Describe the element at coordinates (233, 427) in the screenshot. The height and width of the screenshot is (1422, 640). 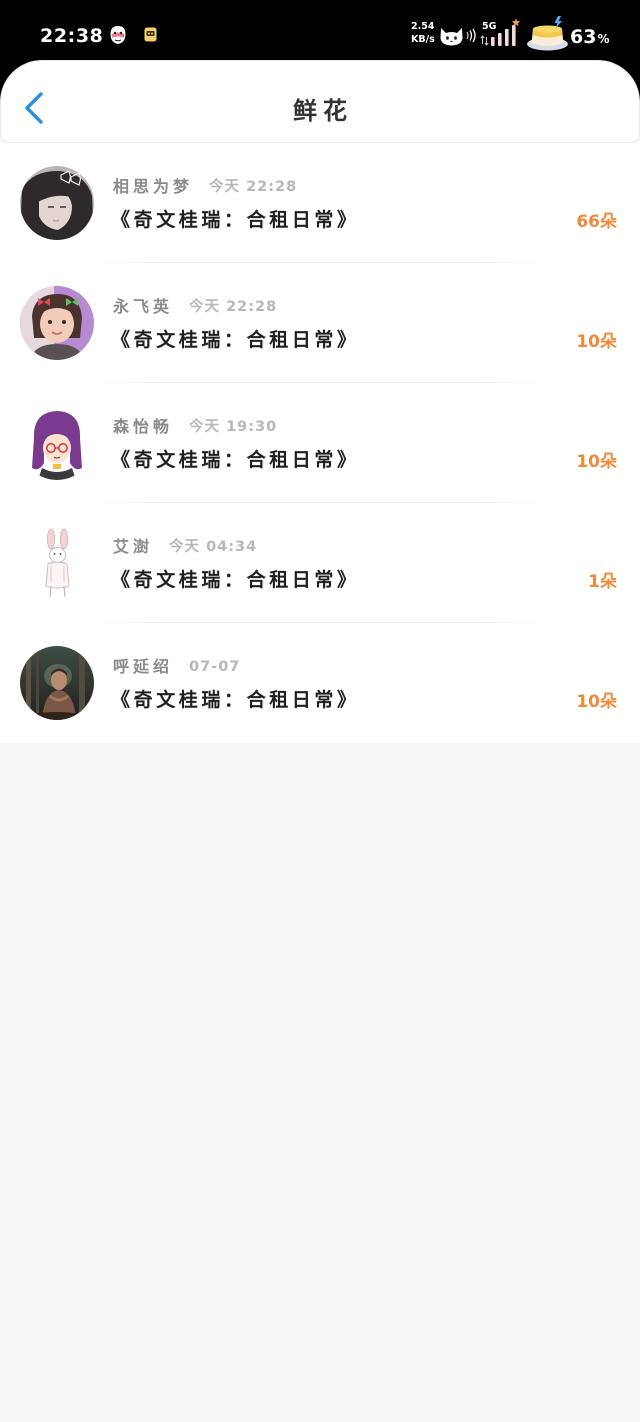
I see `timestamp: 今天 19:30` at that location.